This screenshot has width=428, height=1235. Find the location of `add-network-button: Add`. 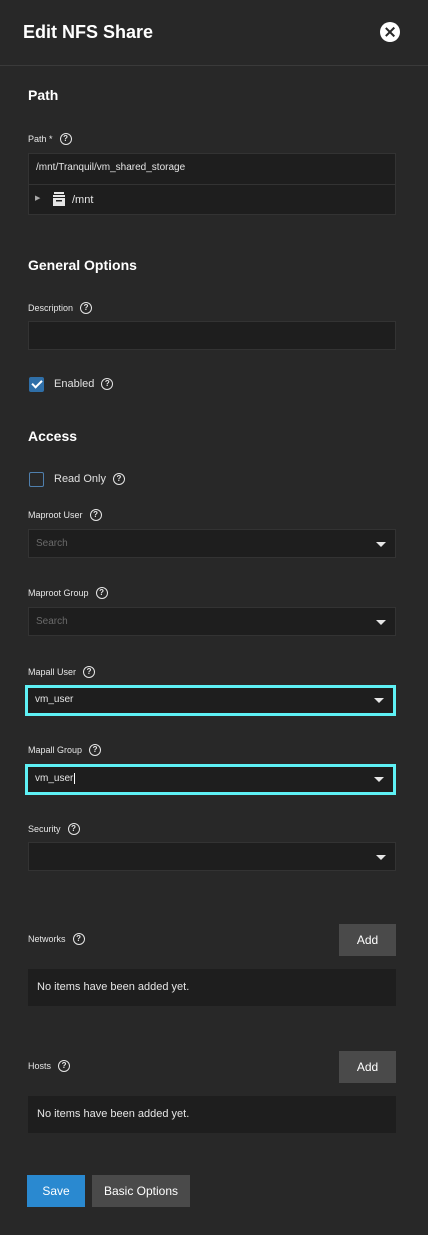

add-network-button: Add is located at coordinates (367, 940).